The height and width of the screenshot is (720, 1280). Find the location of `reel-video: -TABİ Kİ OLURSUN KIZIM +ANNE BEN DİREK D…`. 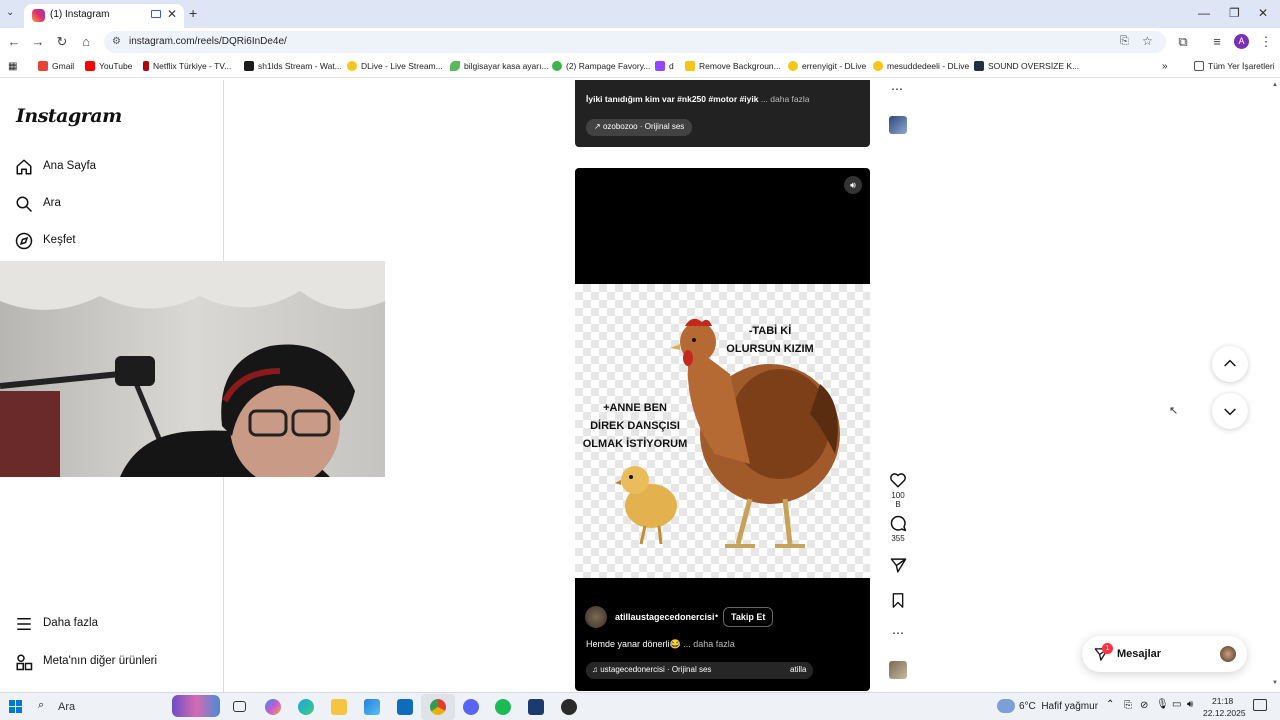

reel-video: -TABİ Kİ OLURSUN KIZIM +ANNE BEN DİREK D… is located at coordinates (722, 431).